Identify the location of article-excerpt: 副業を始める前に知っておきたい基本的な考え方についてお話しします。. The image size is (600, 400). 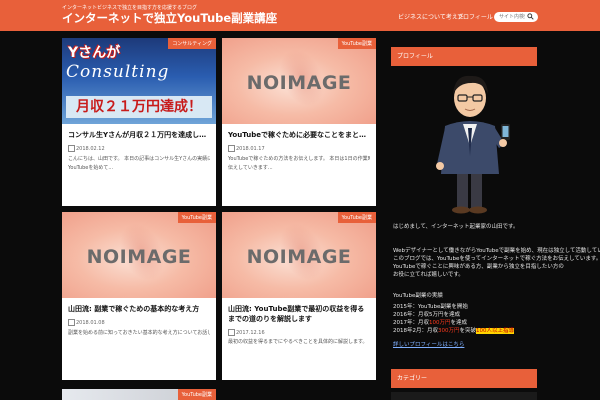
(139, 333).